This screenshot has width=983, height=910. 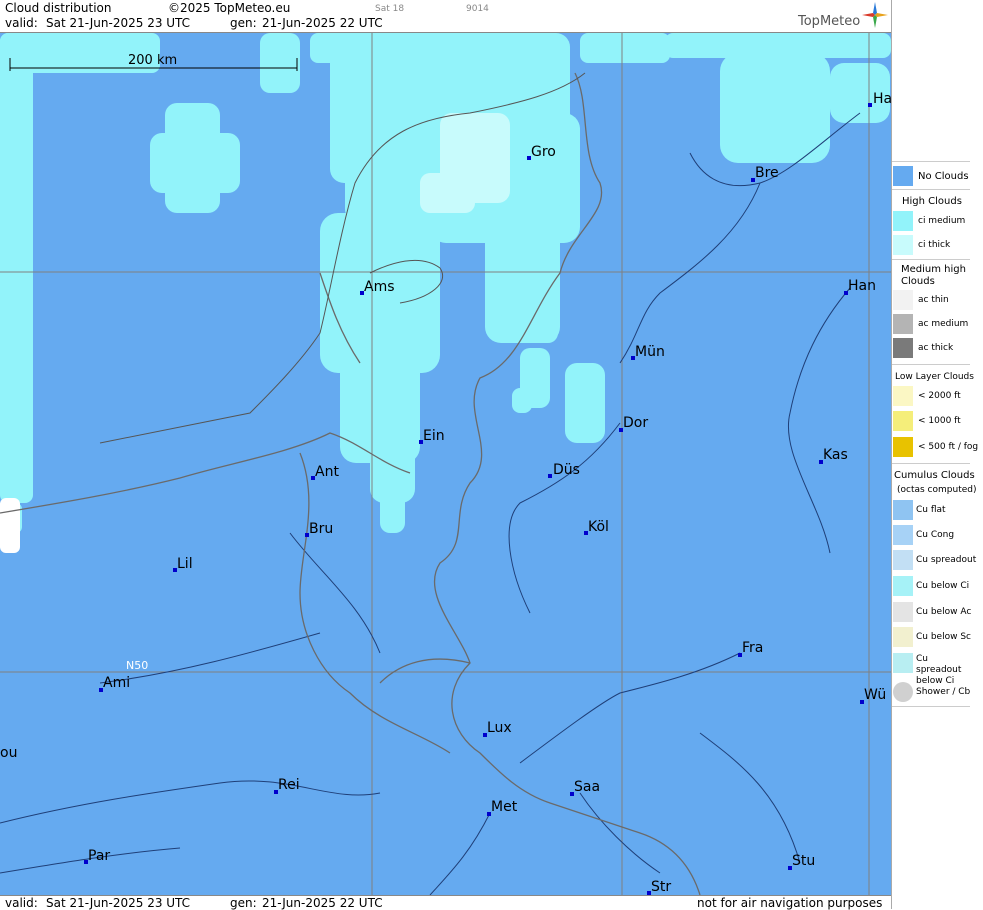 What do you see at coordinates (243, 903) in the screenshot?
I see `footer-gen-label: gen:` at bounding box center [243, 903].